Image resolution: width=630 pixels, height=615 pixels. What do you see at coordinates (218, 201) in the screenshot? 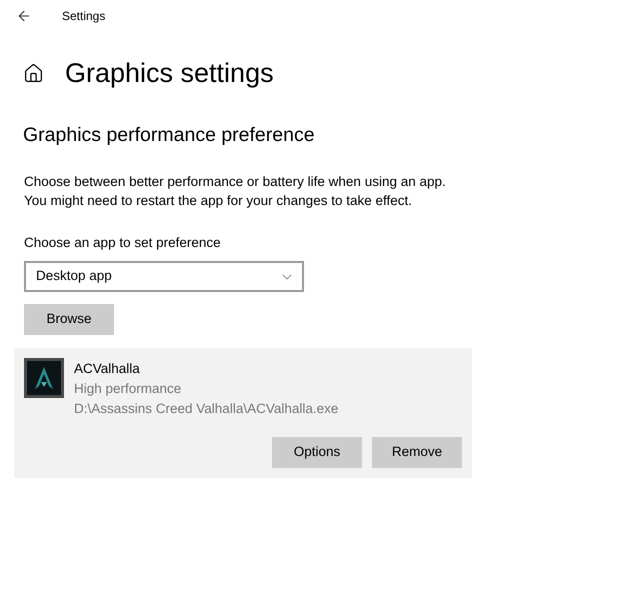
I see `description-text: You might need to restart the app for your changes to take effect.` at bounding box center [218, 201].